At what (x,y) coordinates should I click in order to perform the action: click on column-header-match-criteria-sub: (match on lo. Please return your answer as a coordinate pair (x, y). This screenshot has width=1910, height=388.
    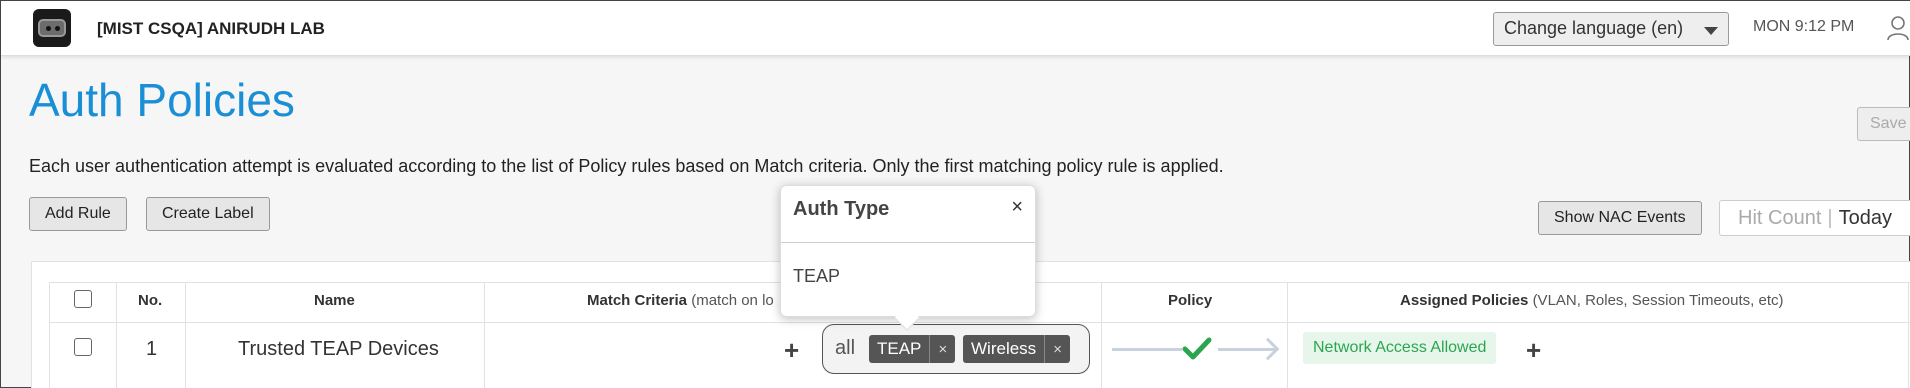
    Looking at the image, I should click on (732, 300).